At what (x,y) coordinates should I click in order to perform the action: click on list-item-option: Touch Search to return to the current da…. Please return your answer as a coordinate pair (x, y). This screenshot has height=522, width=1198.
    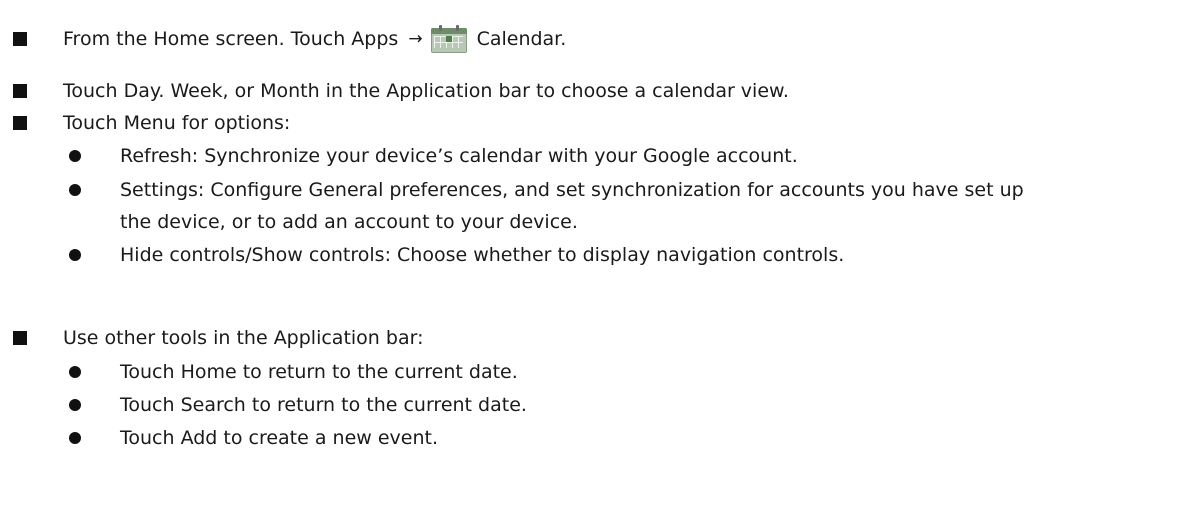
    Looking at the image, I should click on (599, 405).